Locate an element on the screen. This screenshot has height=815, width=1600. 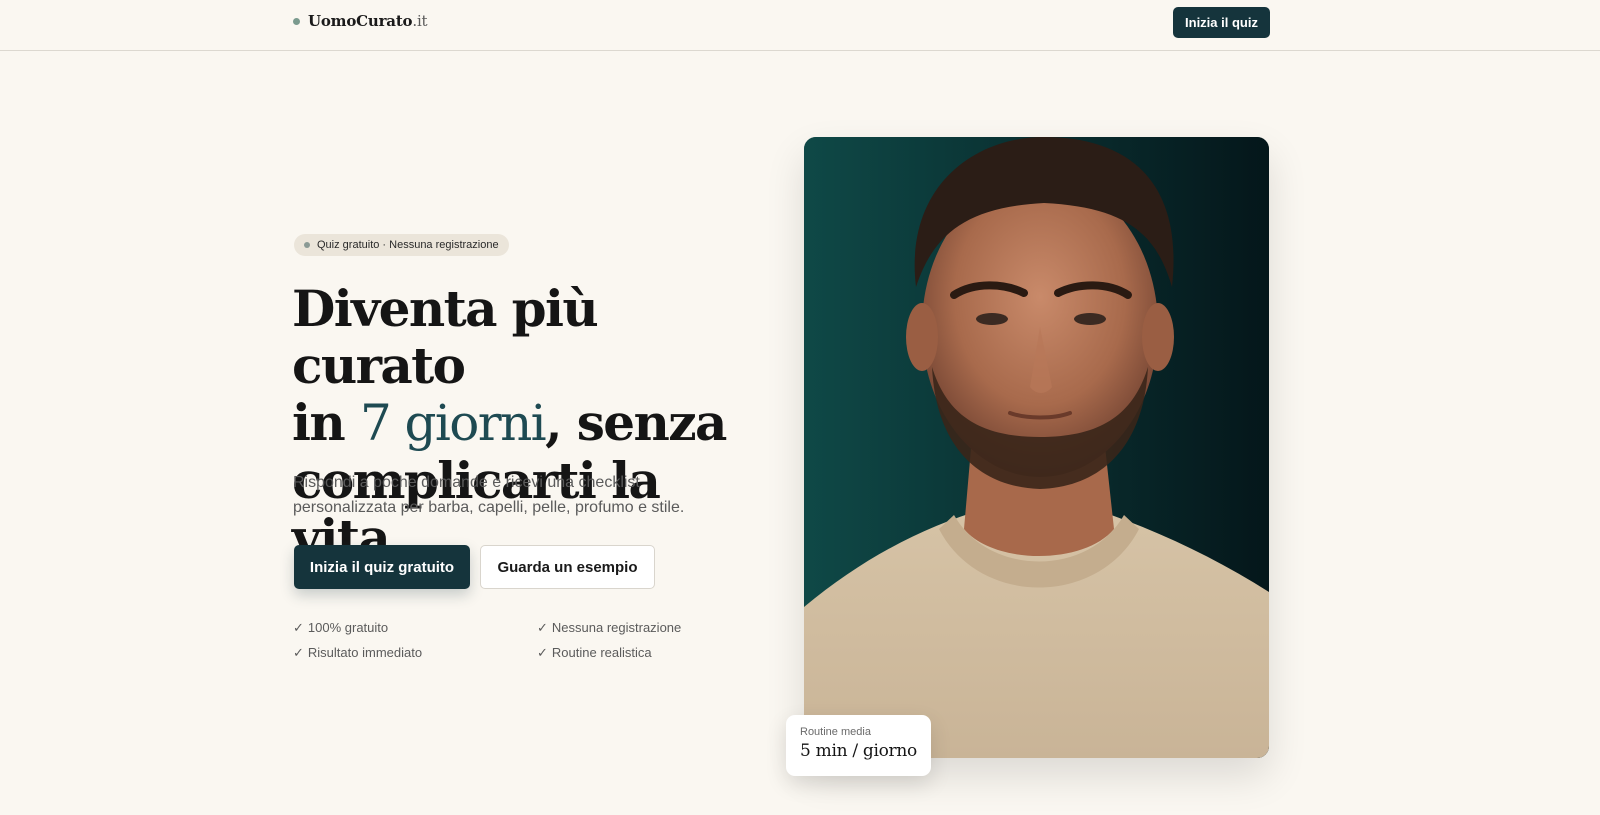
routine-stat-card: Routine media 5 min / giorno is located at coordinates (858, 745).